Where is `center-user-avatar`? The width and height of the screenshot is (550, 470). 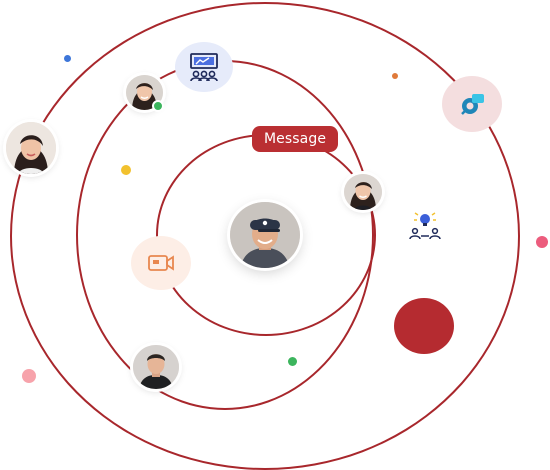
center-user-avatar is located at coordinates (265, 235).